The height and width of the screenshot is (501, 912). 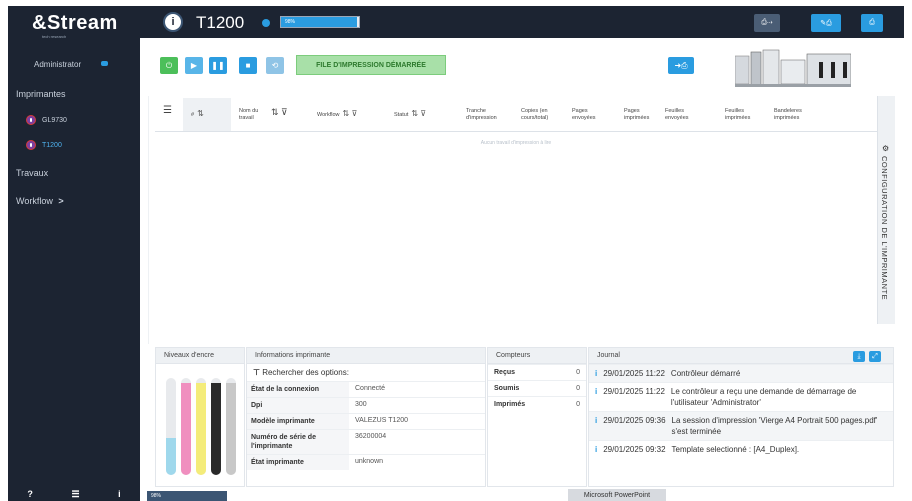 I want to click on column-header-sheets-sent: Feuilles envoyées, so click(x=685, y=115).